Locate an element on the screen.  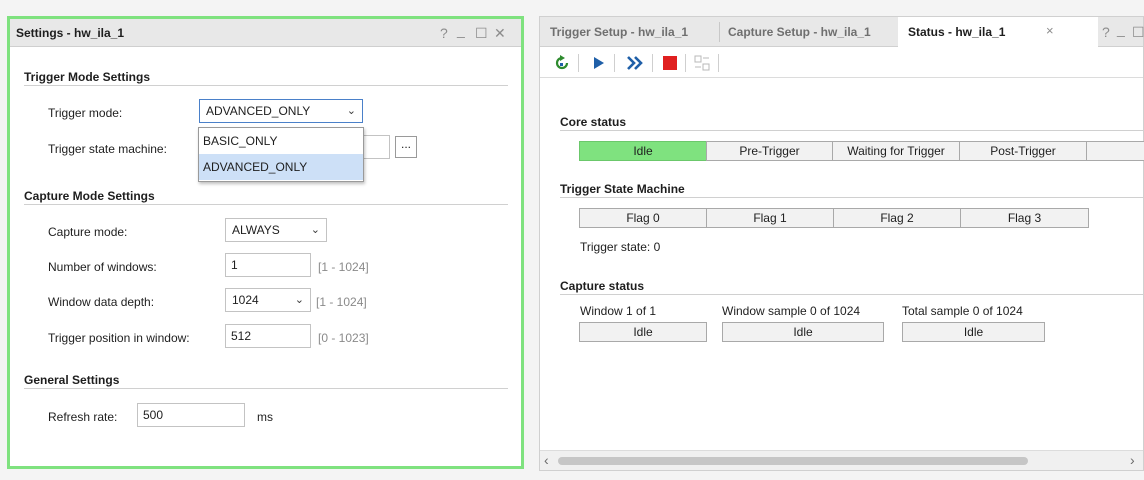
tab-status: Status - hw_ila_1 × is located at coordinates (998, 32).